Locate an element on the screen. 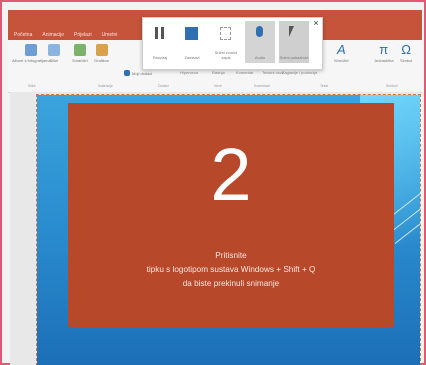 The width and height of the screenshot is (426, 365). stop-button: Zaustavi is located at coordinates (192, 42).